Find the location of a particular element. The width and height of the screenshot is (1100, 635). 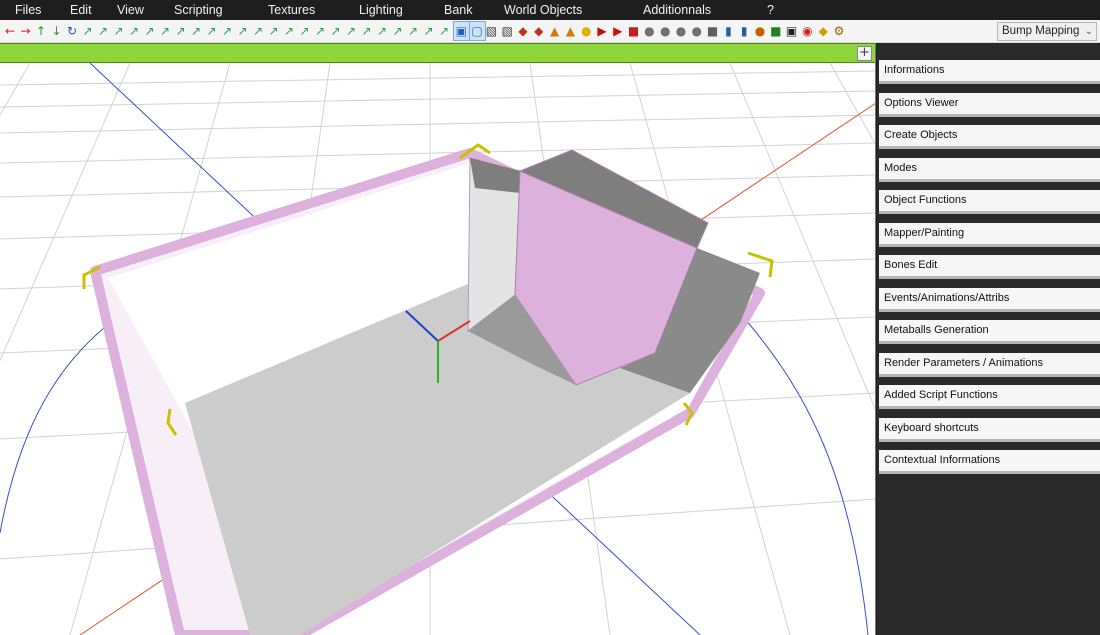

diamond-icon: ◆ is located at coordinates (823, 31).